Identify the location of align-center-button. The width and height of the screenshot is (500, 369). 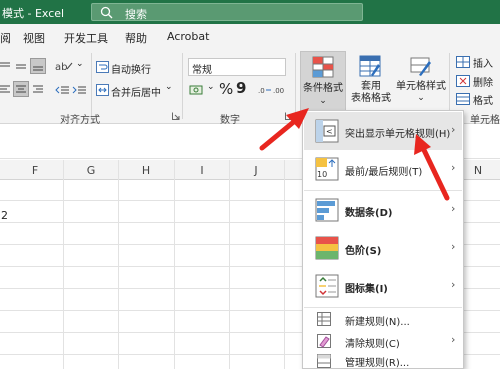
(21, 89).